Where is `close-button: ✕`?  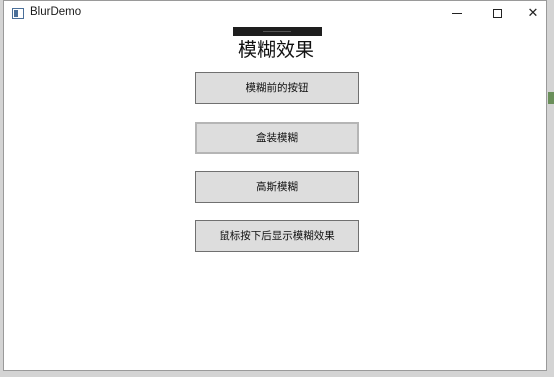 close-button: ✕ is located at coordinates (533, 14).